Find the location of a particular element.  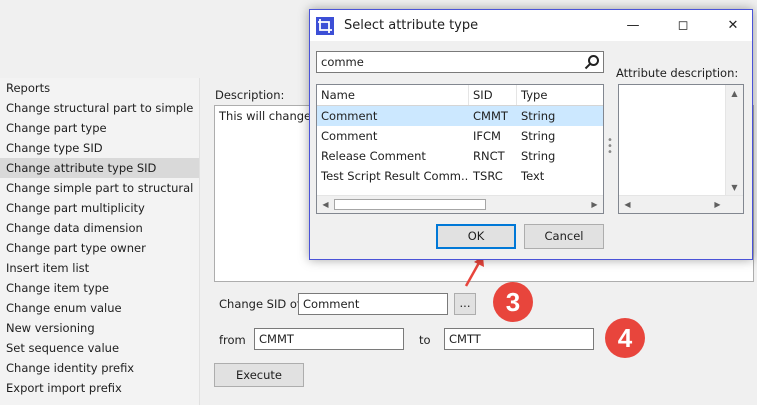

sidebar-item-change-type-sid: Change type SID is located at coordinates (99, 148).